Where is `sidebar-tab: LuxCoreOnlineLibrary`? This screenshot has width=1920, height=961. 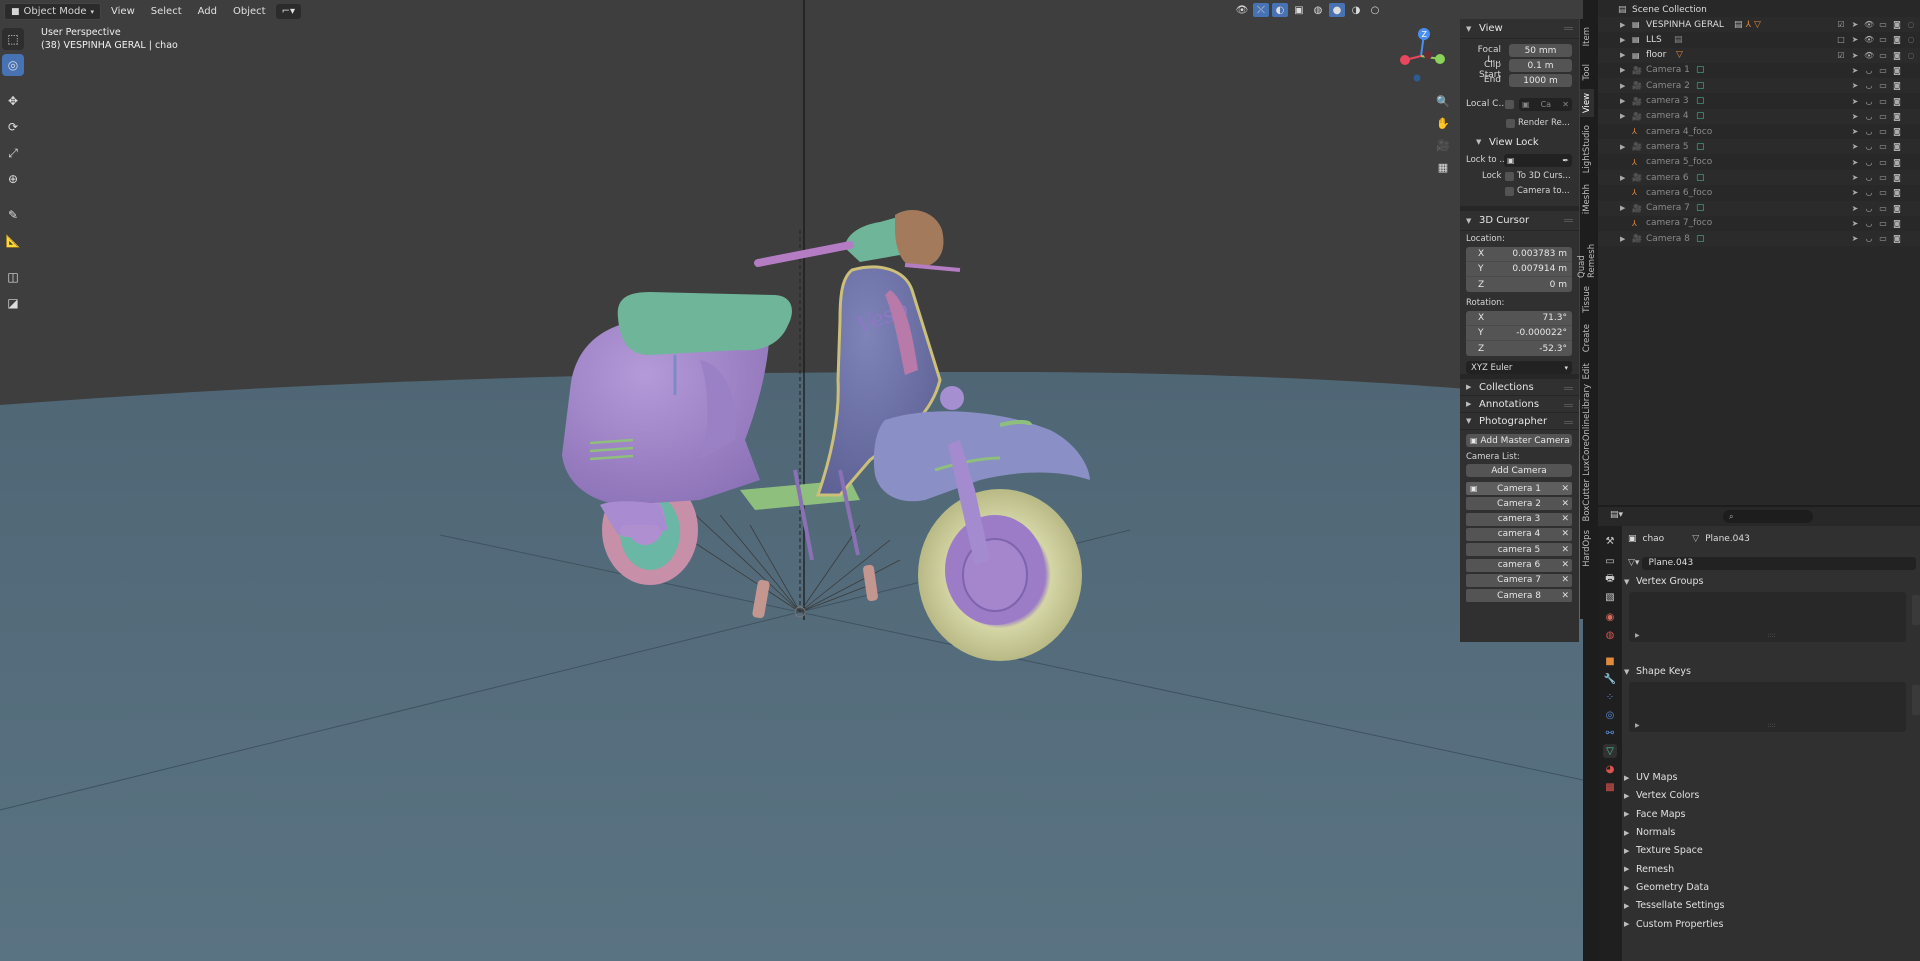 sidebar-tab: LuxCoreOnlineLibrary is located at coordinates (1587, 430).